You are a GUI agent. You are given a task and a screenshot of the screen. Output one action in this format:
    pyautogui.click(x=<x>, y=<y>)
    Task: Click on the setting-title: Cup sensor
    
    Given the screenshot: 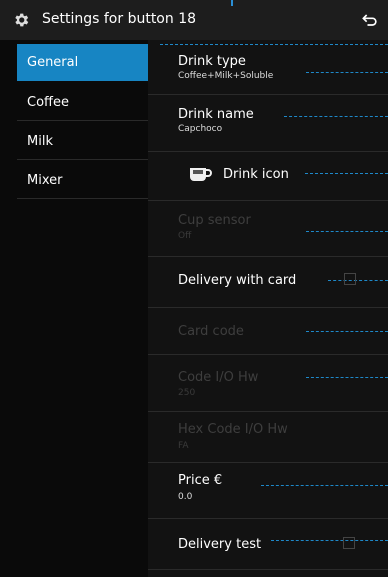 What is the action you would take?
    pyautogui.click(x=214, y=220)
    